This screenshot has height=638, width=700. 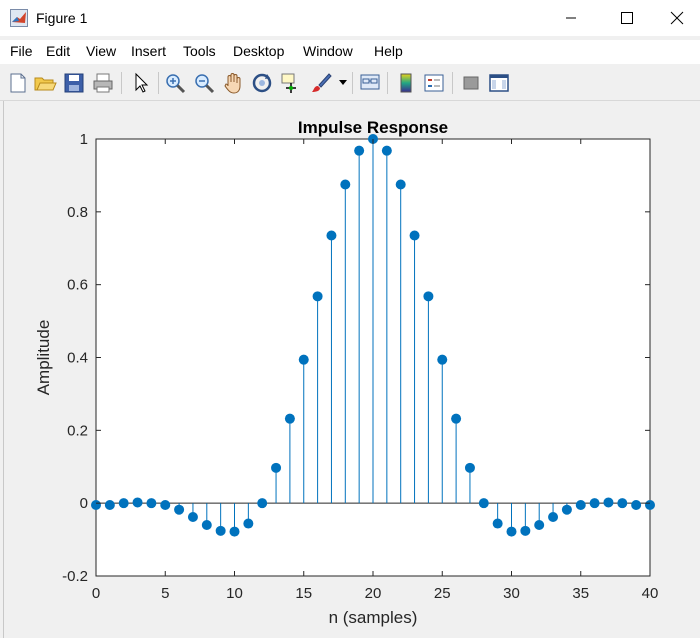 What do you see at coordinates (18, 83) in the screenshot?
I see `new-figure-icon` at bounding box center [18, 83].